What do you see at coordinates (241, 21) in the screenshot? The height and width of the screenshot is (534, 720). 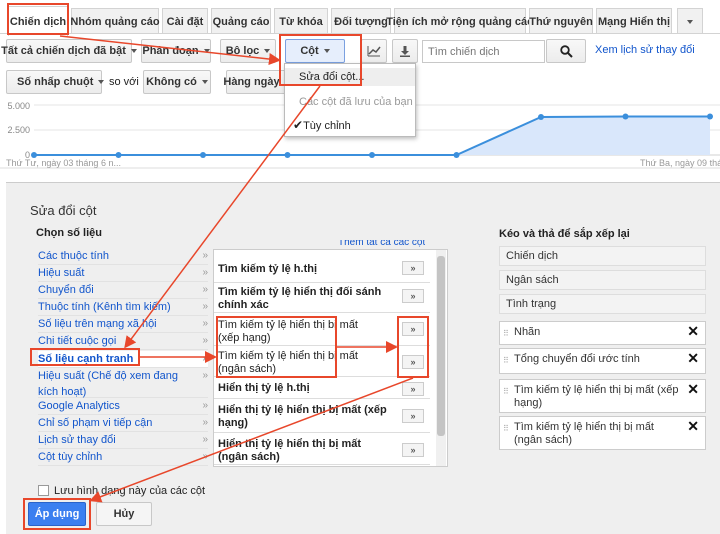 I see `tab-ads: Quảng cáo` at bounding box center [241, 21].